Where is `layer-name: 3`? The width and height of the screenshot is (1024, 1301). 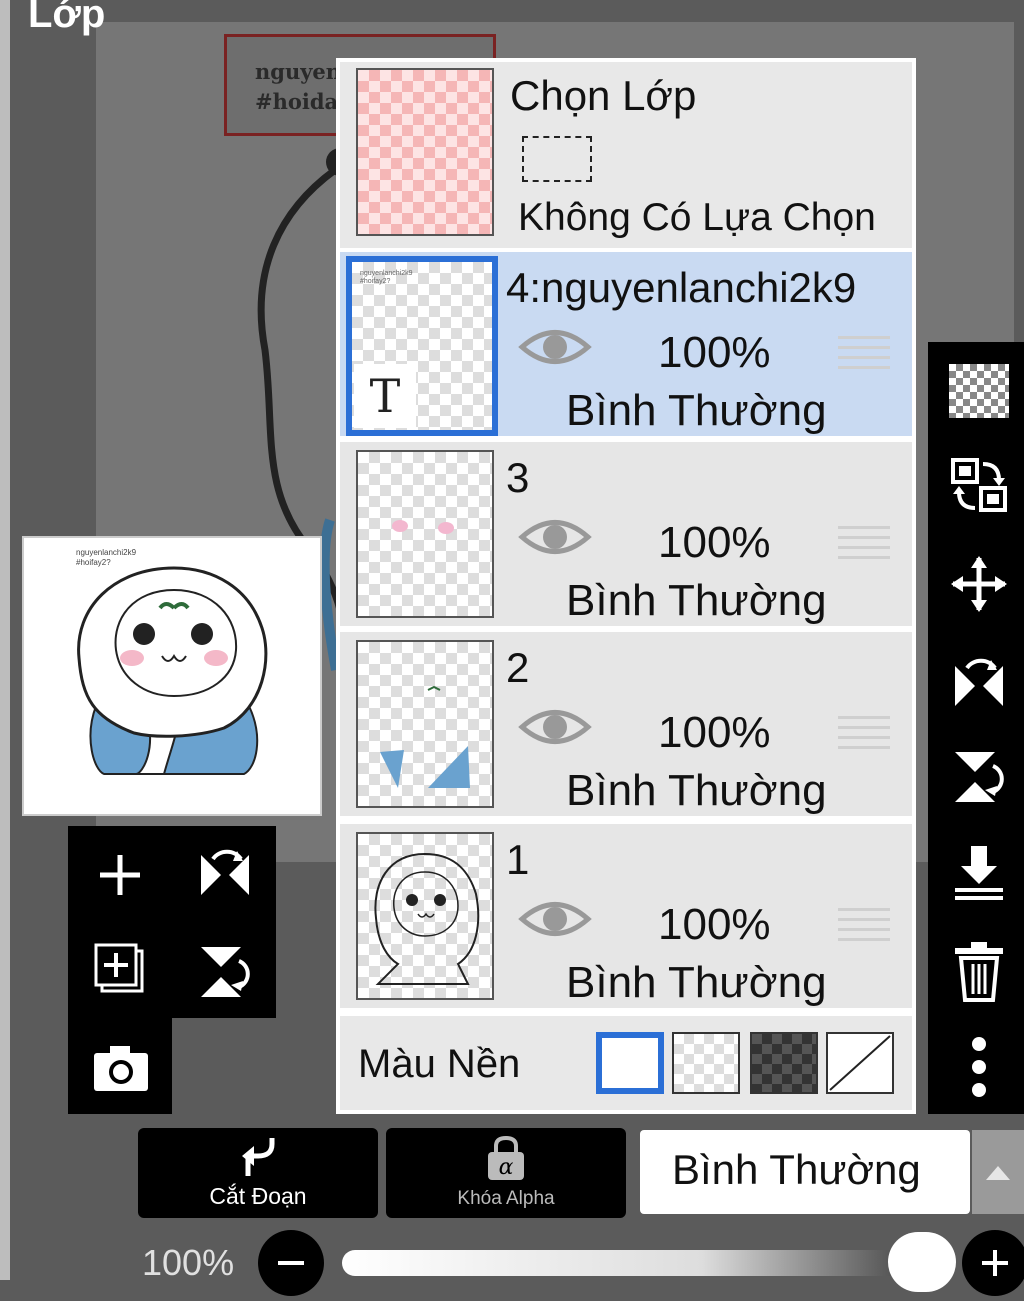 layer-name: 3 is located at coordinates (518, 477).